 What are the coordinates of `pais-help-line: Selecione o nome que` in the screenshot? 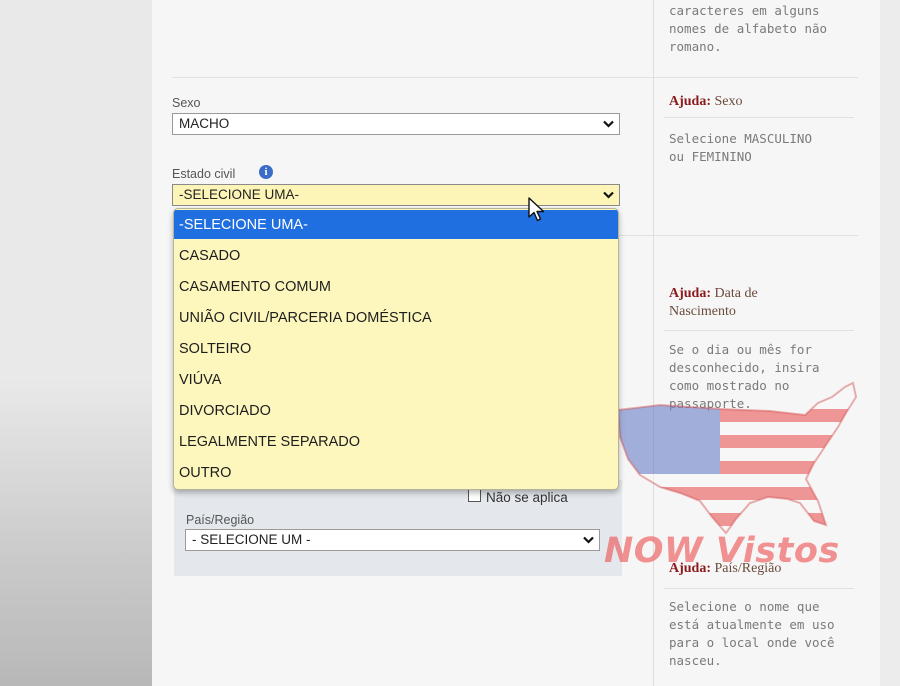 It's located at (744, 606).